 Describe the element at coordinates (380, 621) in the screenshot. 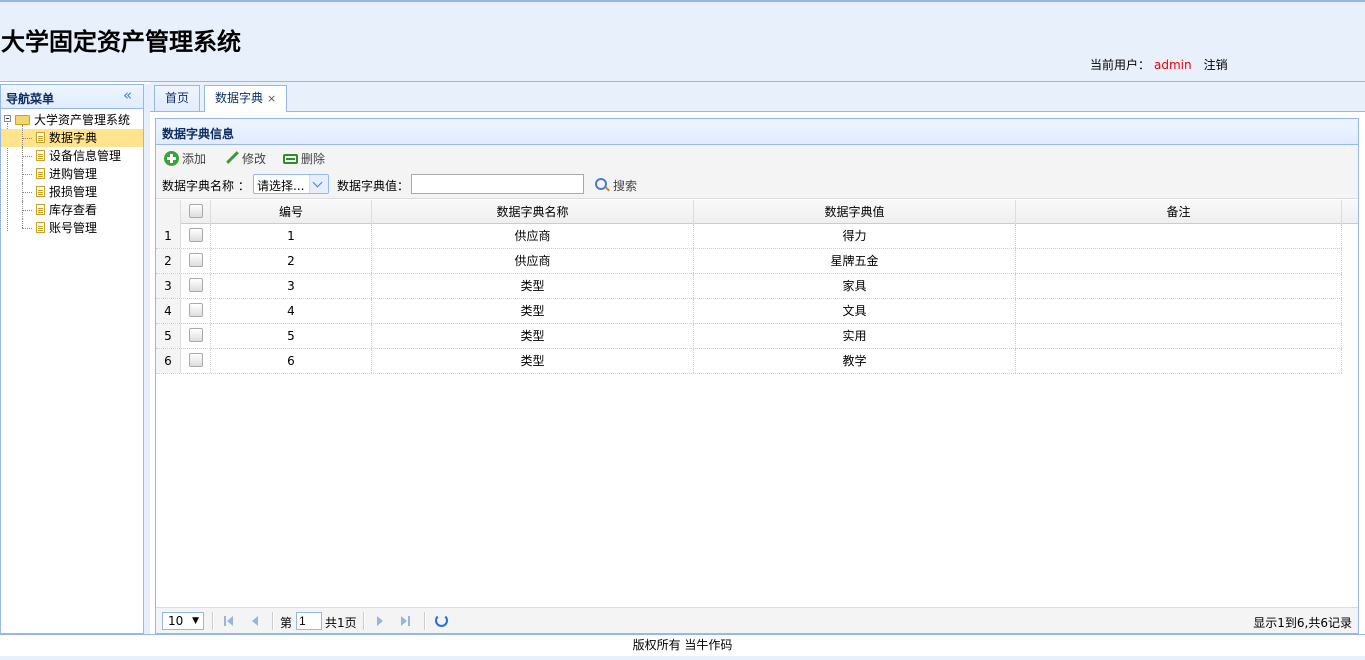

I see `next-page-icon` at that location.